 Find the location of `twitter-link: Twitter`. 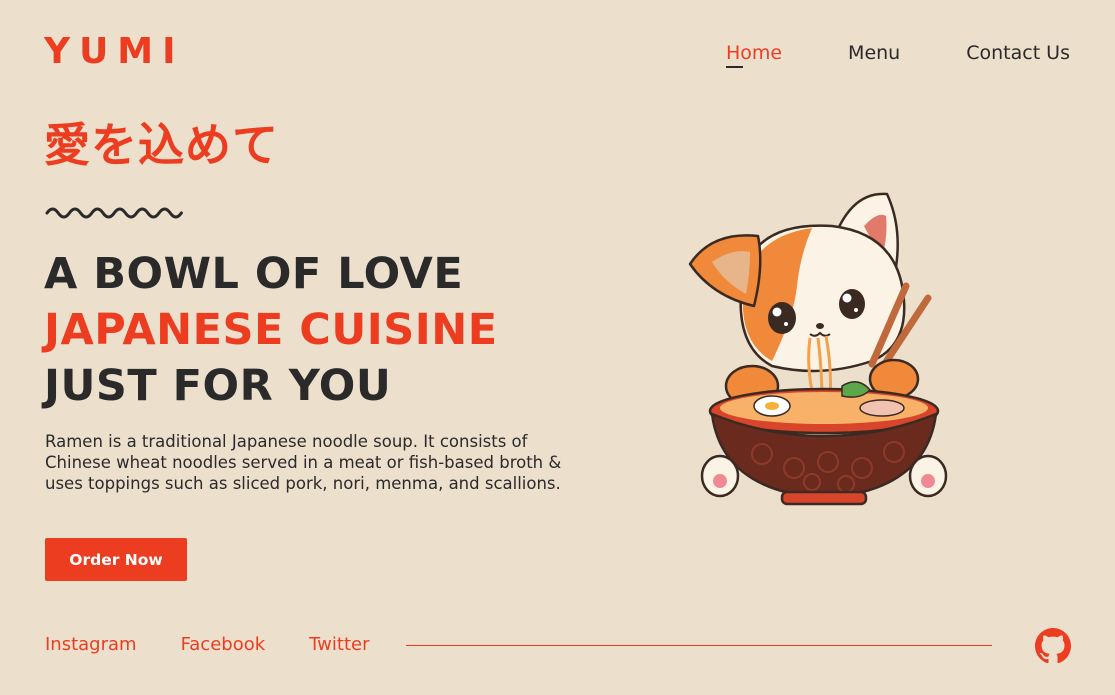

twitter-link: Twitter is located at coordinates (339, 644).